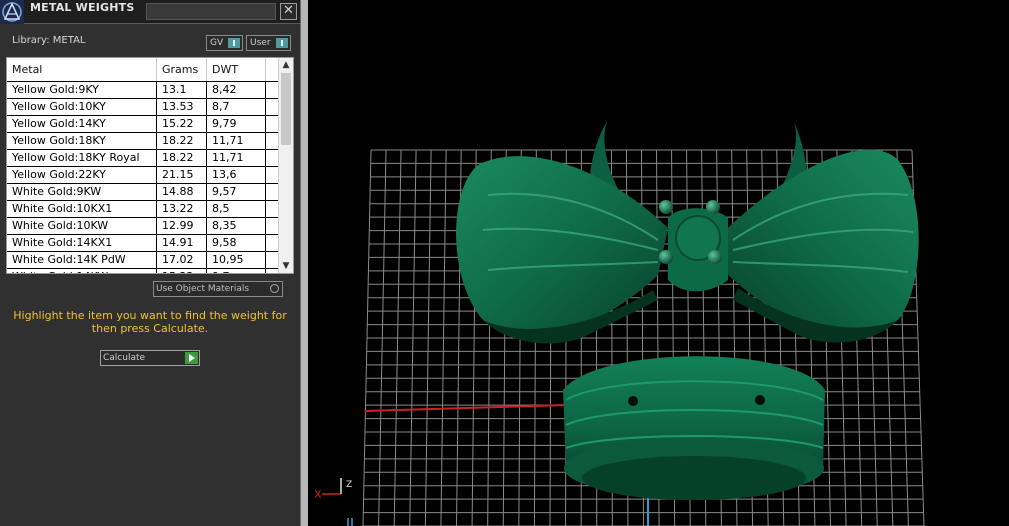 Image resolution: width=1009 pixels, height=526 pixels. Describe the element at coordinates (236, 90) in the screenshot. I see `dwt-cell: 8,42` at that location.